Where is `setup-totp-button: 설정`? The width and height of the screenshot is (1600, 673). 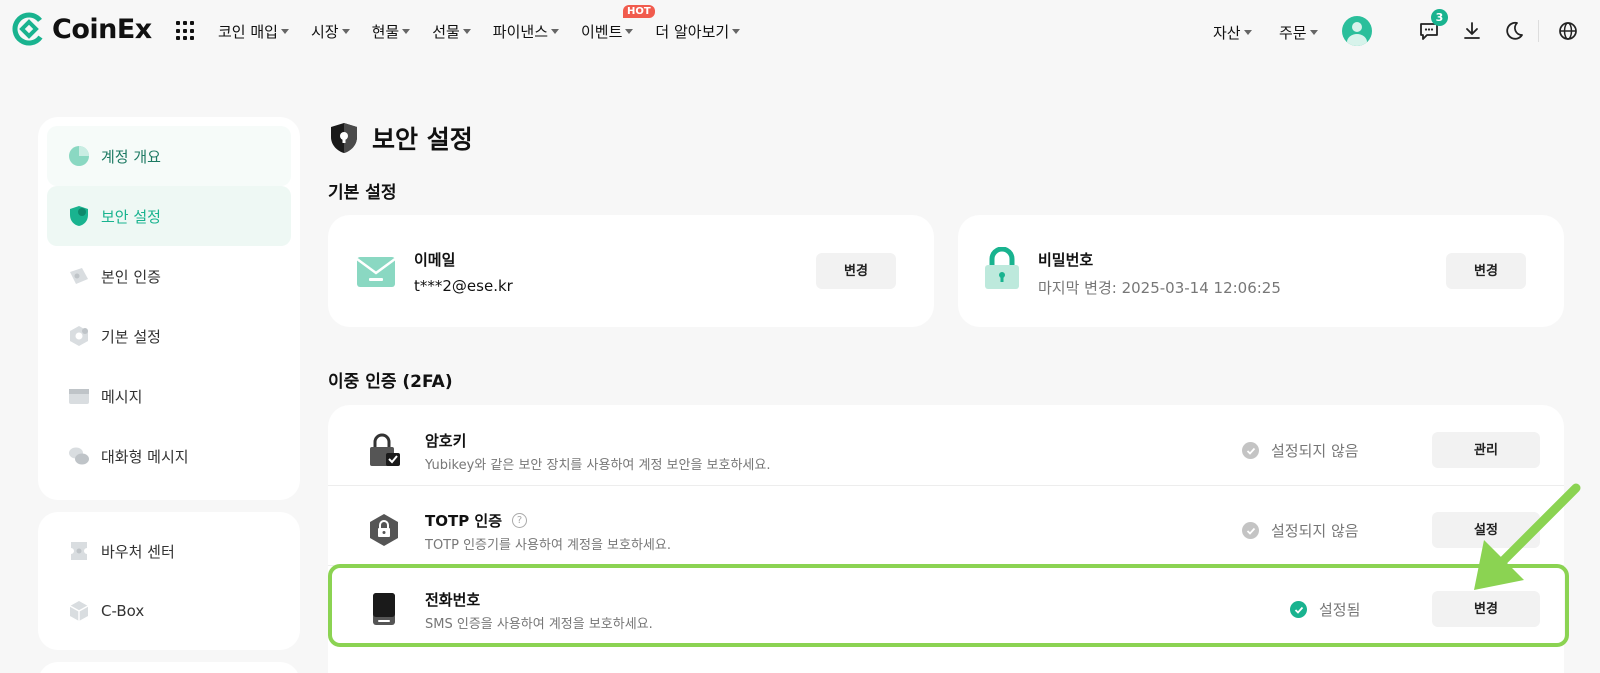
setup-totp-button: 설정 is located at coordinates (1486, 530).